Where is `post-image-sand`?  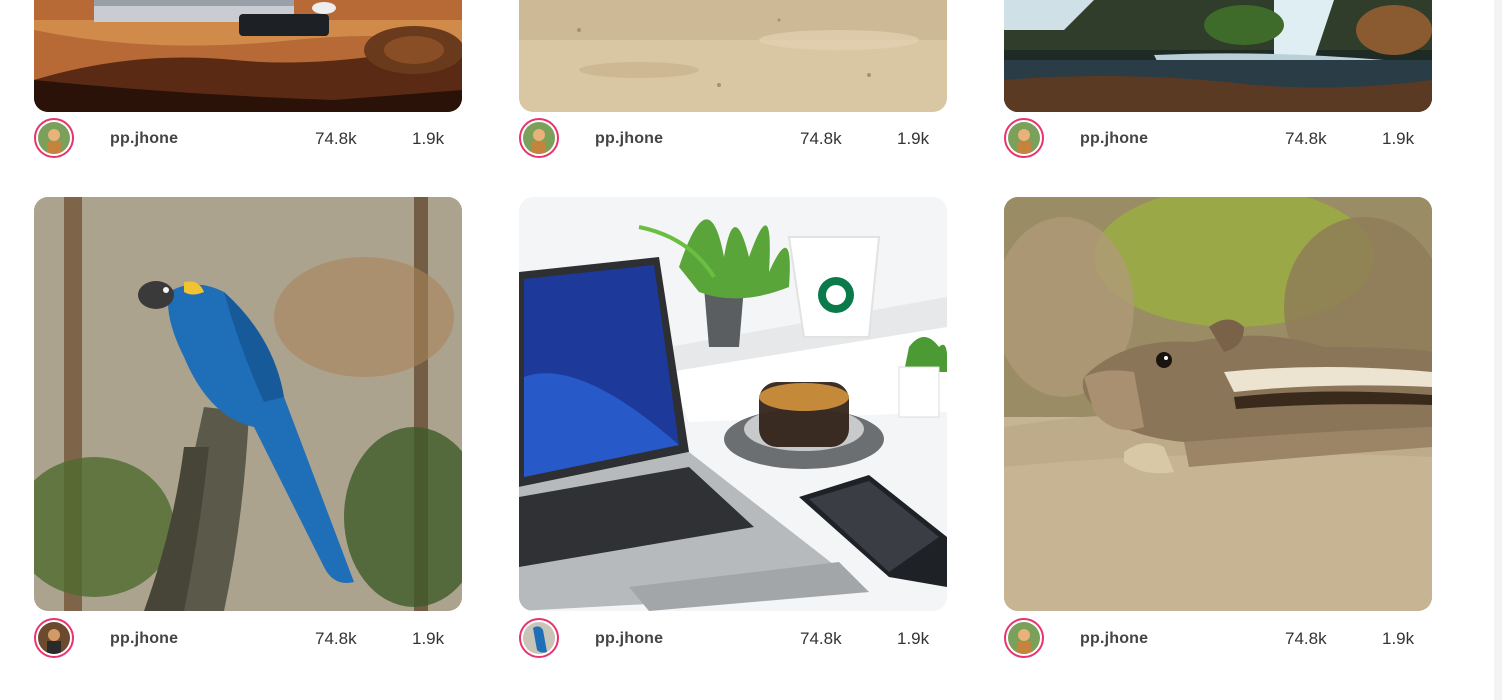
post-image-sand is located at coordinates (733, 56).